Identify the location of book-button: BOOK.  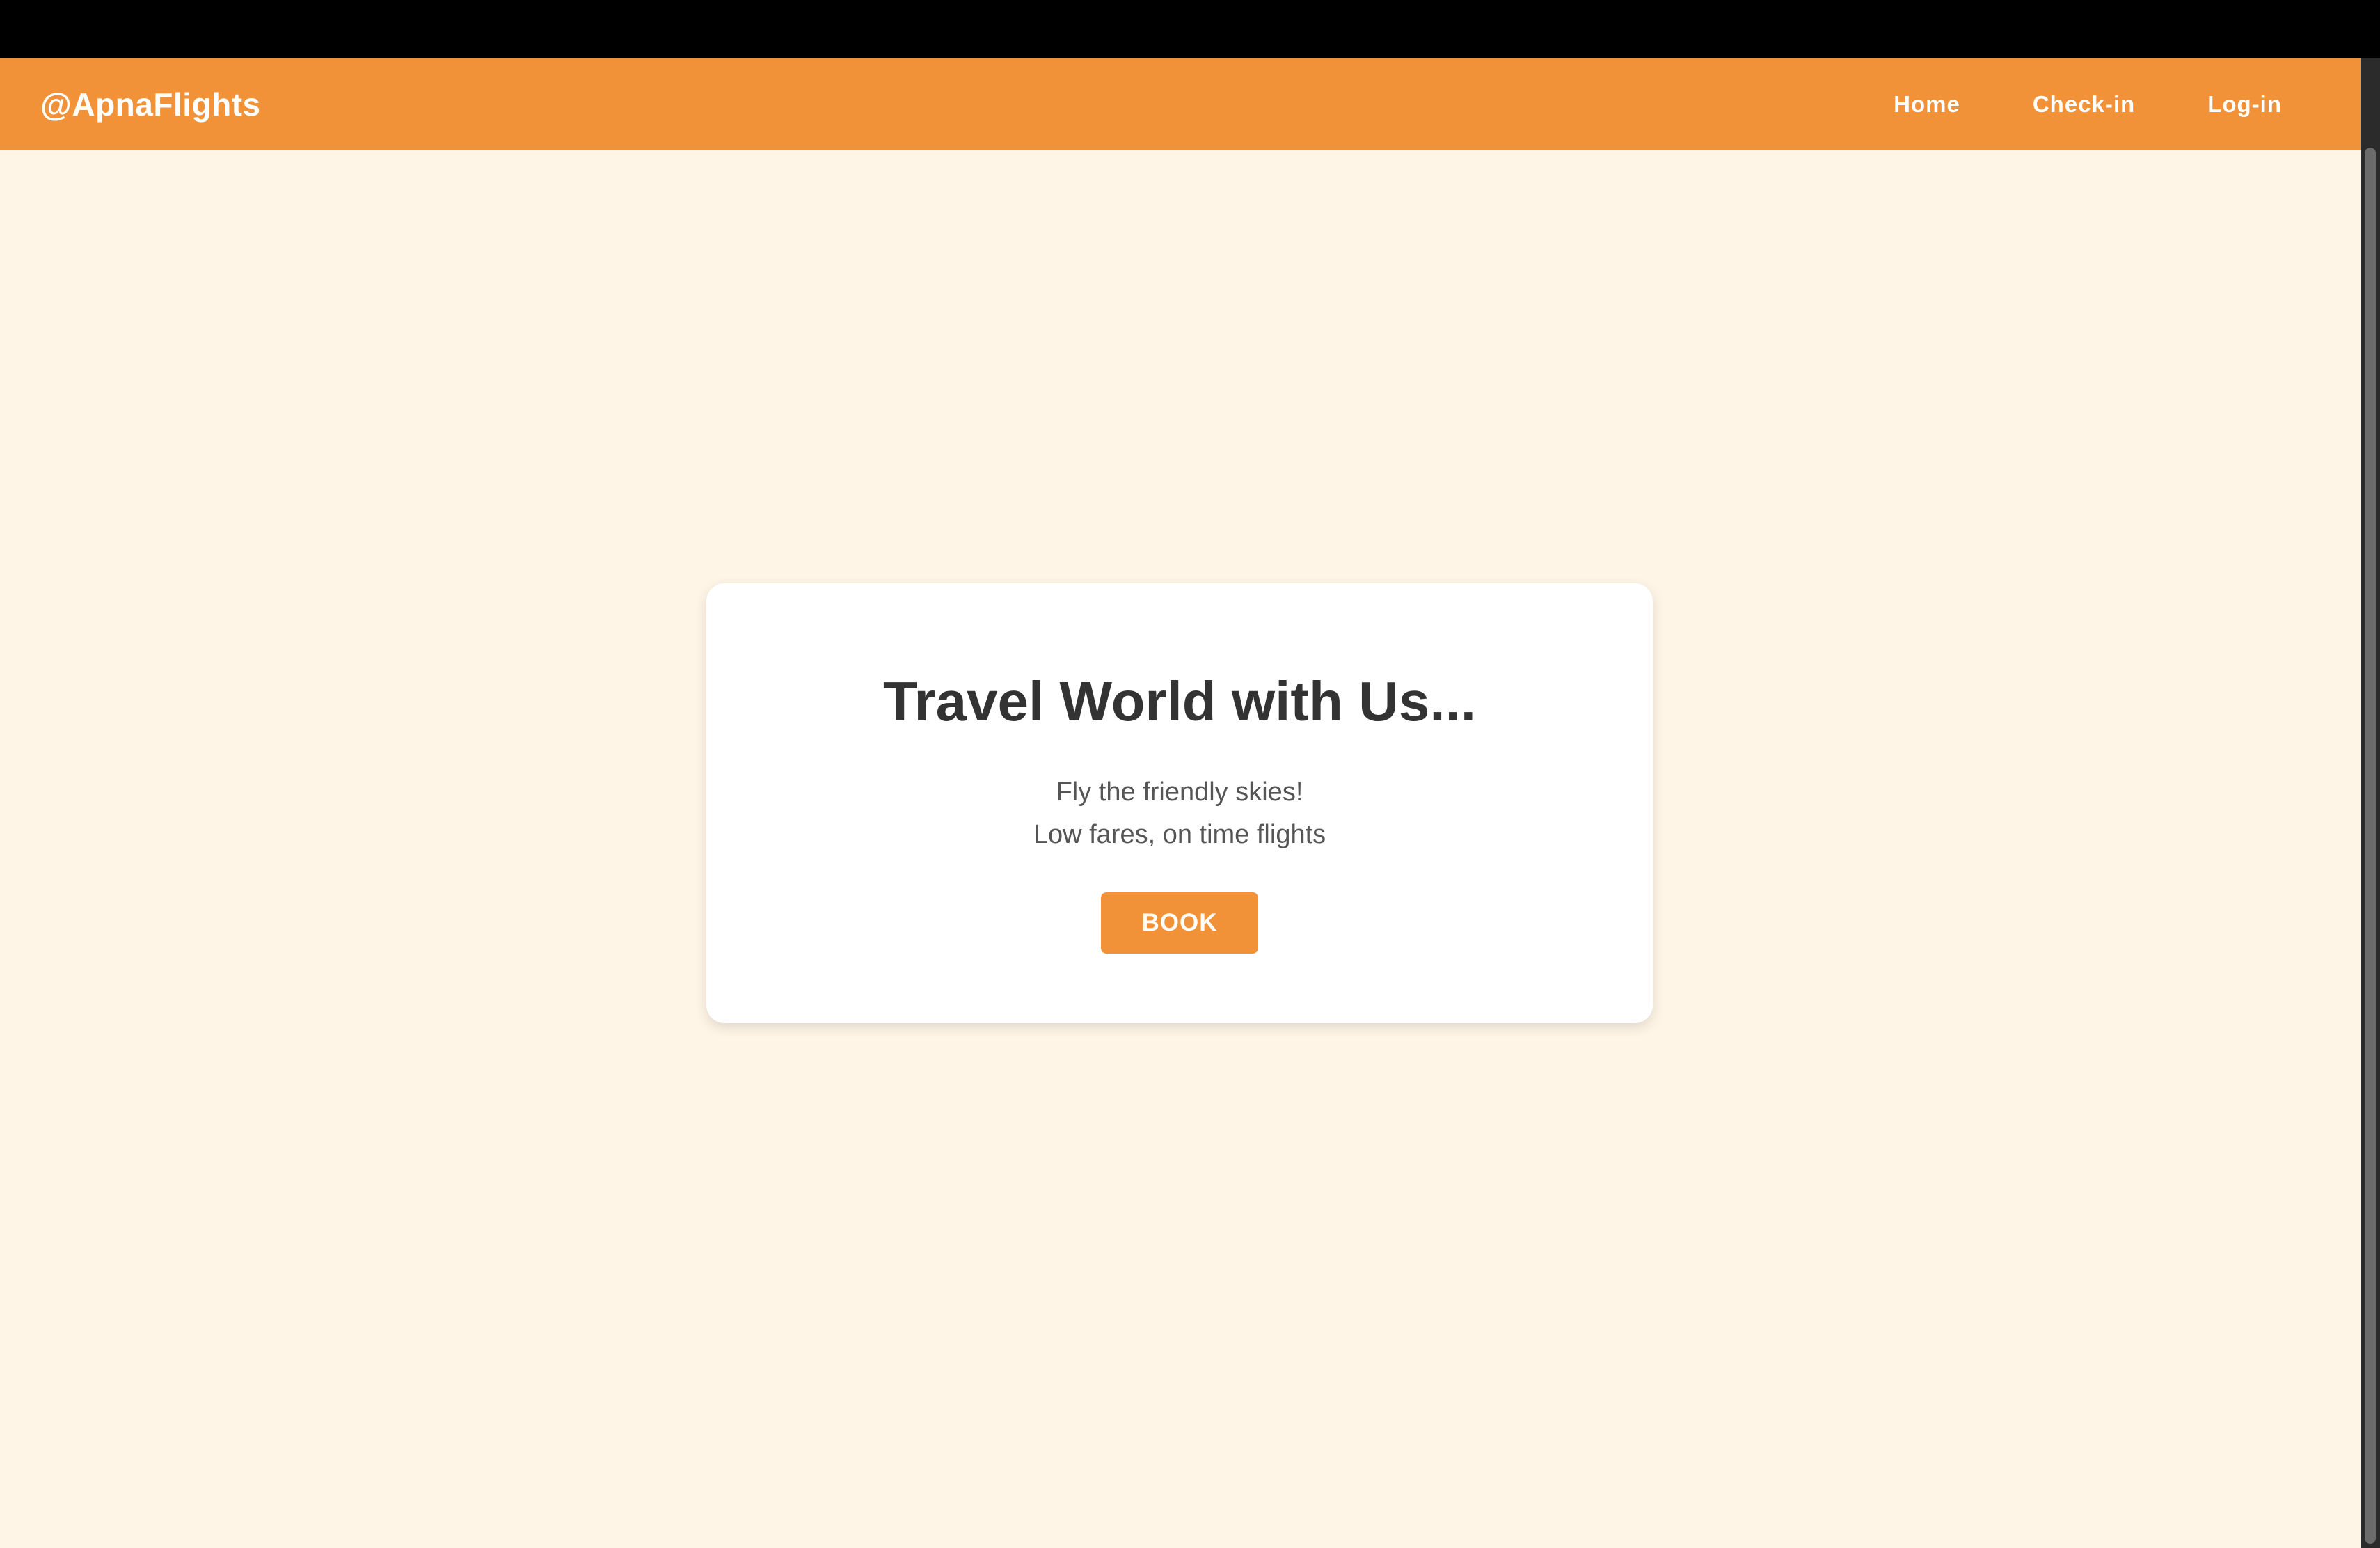
(1179, 923).